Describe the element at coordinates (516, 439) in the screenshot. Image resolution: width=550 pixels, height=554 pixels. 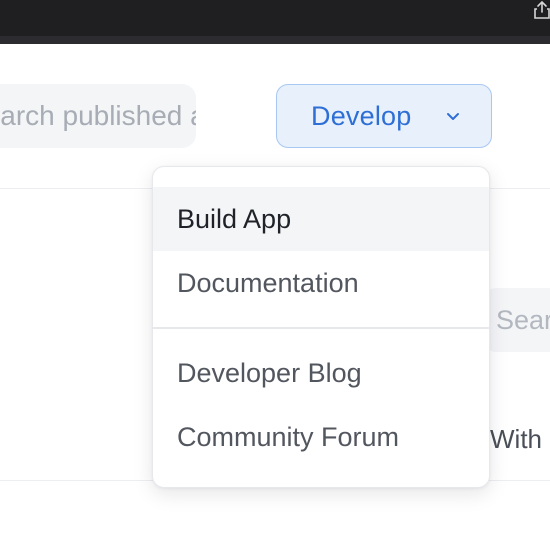
I see `background-with-text: With` at that location.